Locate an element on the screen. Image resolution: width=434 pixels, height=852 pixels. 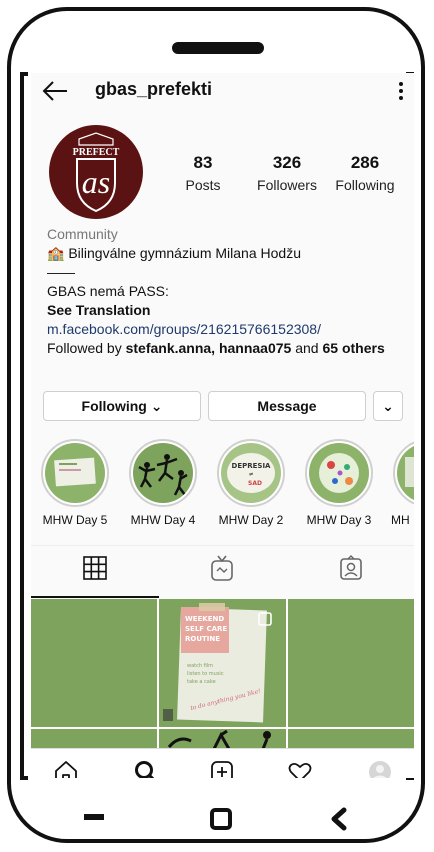
highlight-mh-partial: MH is located at coordinates (402, 483).